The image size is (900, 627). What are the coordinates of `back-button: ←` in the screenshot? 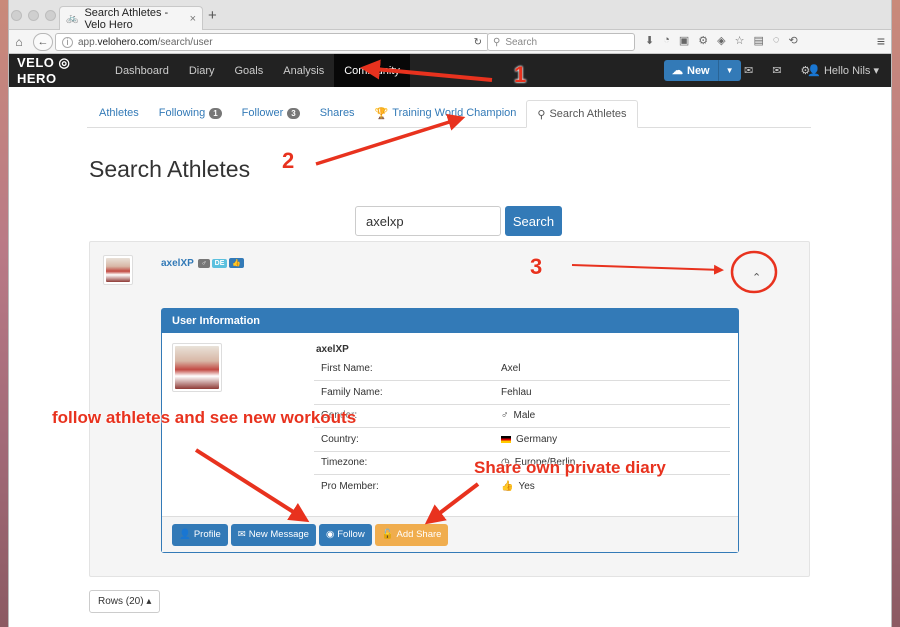 It's located at (43, 41).